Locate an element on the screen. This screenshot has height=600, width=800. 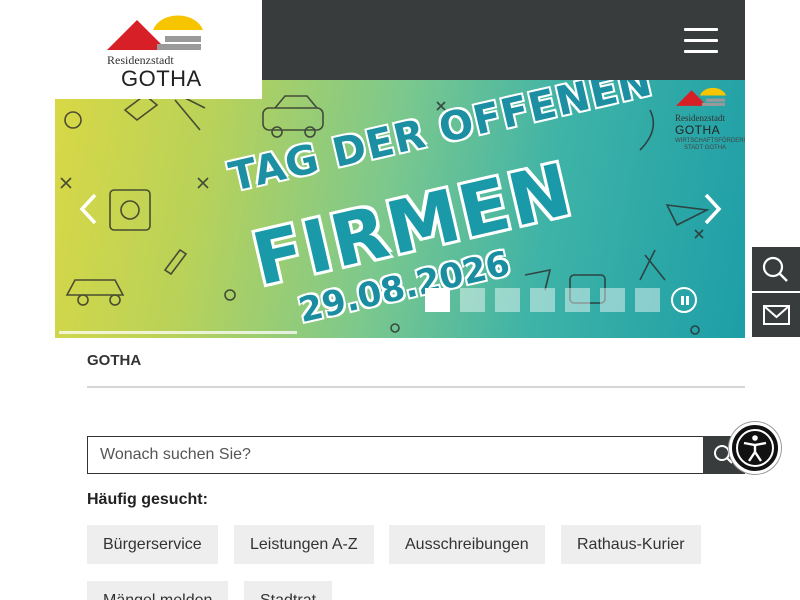
hero-corner-logo: Residenzstadt GOTHA is located at coordinates (708, 110).